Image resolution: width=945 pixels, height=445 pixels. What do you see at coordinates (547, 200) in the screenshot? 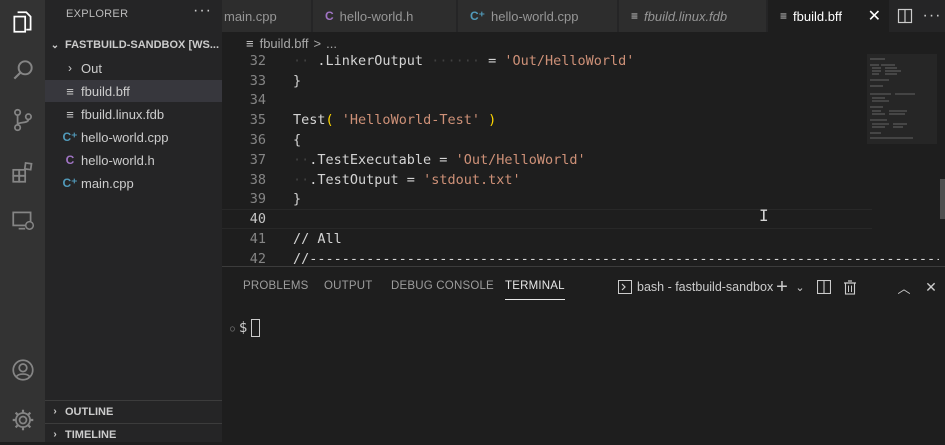
I see `code-line: 39 }` at bounding box center [547, 200].